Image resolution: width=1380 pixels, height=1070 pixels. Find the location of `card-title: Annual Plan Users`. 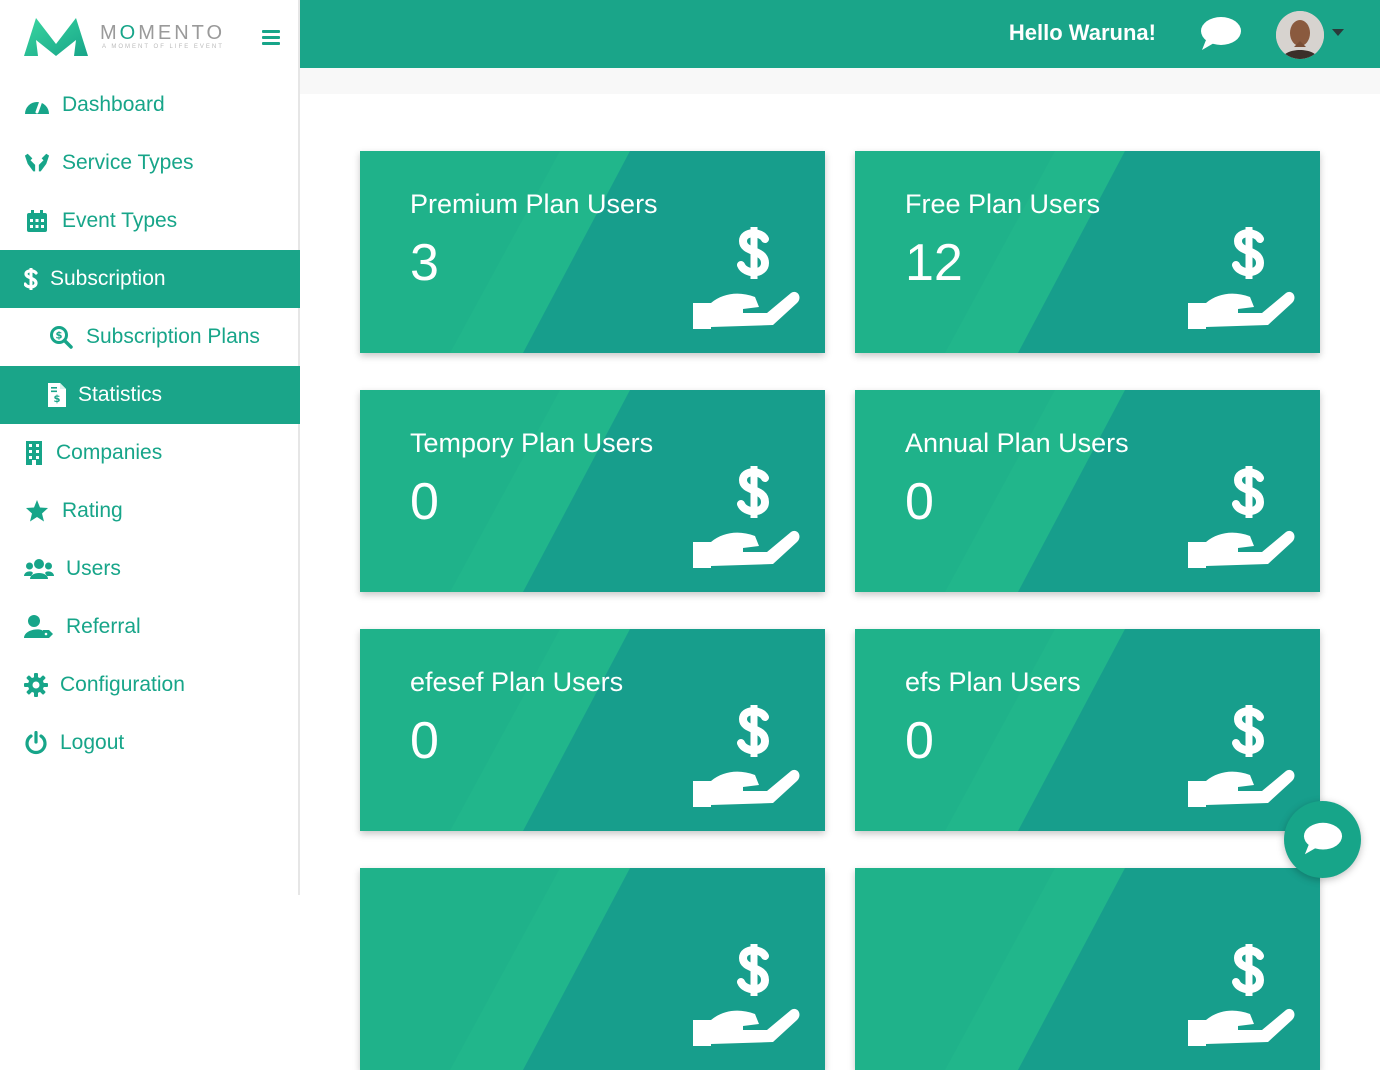

card-title: Annual Plan Users is located at coordinates (1017, 443).